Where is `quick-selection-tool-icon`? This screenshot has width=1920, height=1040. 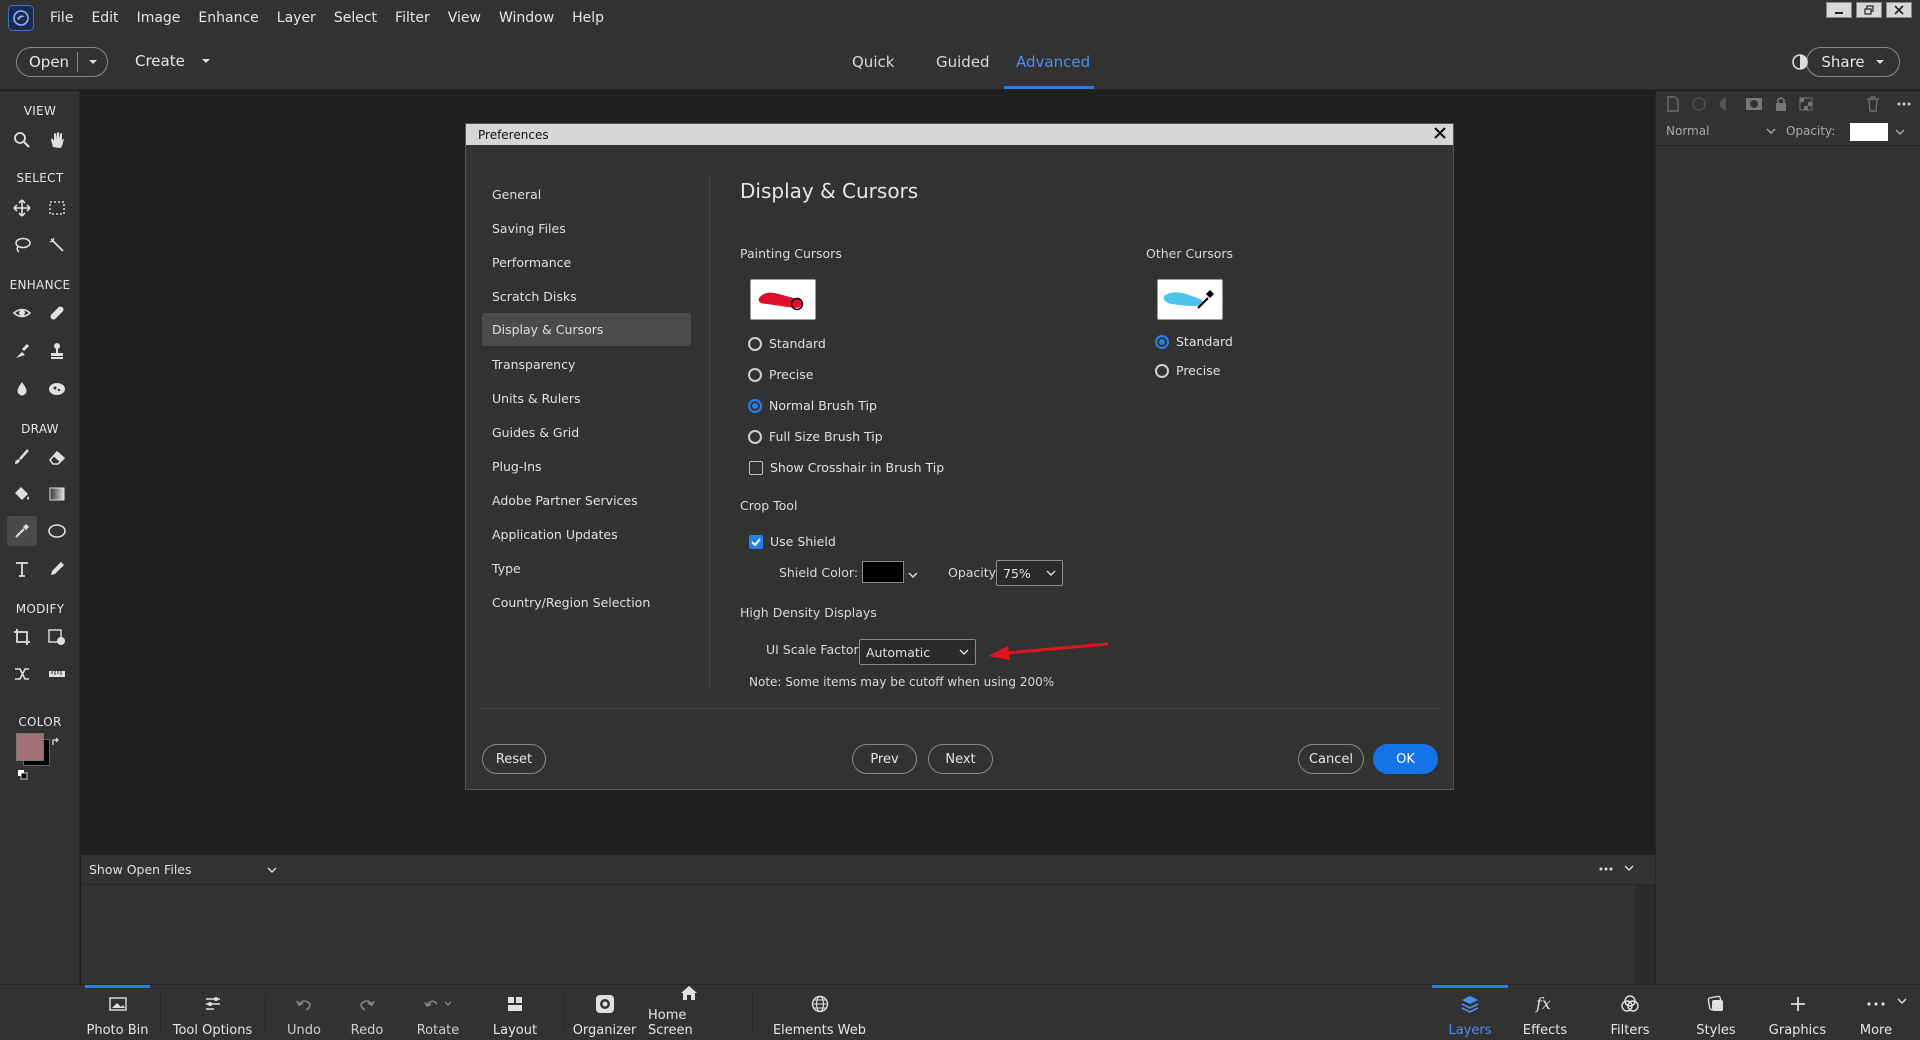 quick-selection-tool-icon is located at coordinates (57, 245).